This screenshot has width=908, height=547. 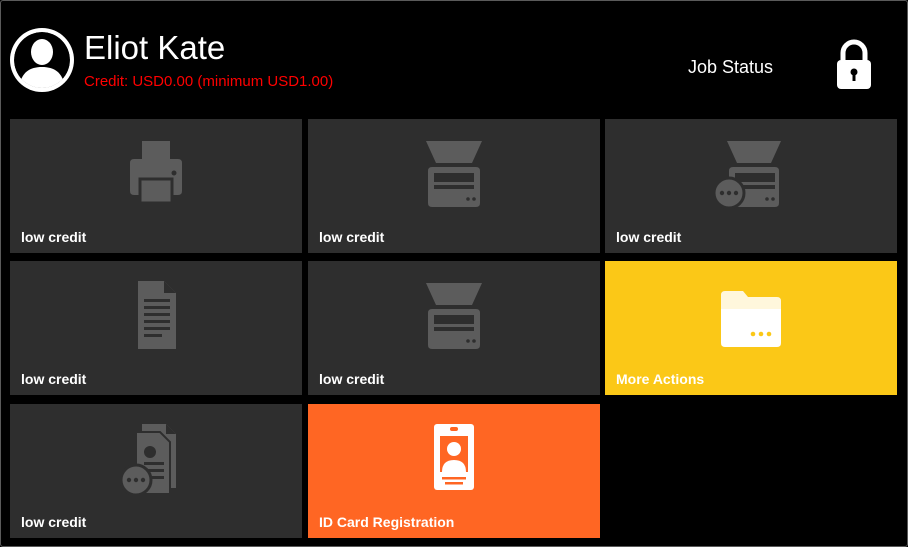 I want to click on credit-status: Credit: USD0.00 (minimum USD1.00), so click(x=209, y=81).